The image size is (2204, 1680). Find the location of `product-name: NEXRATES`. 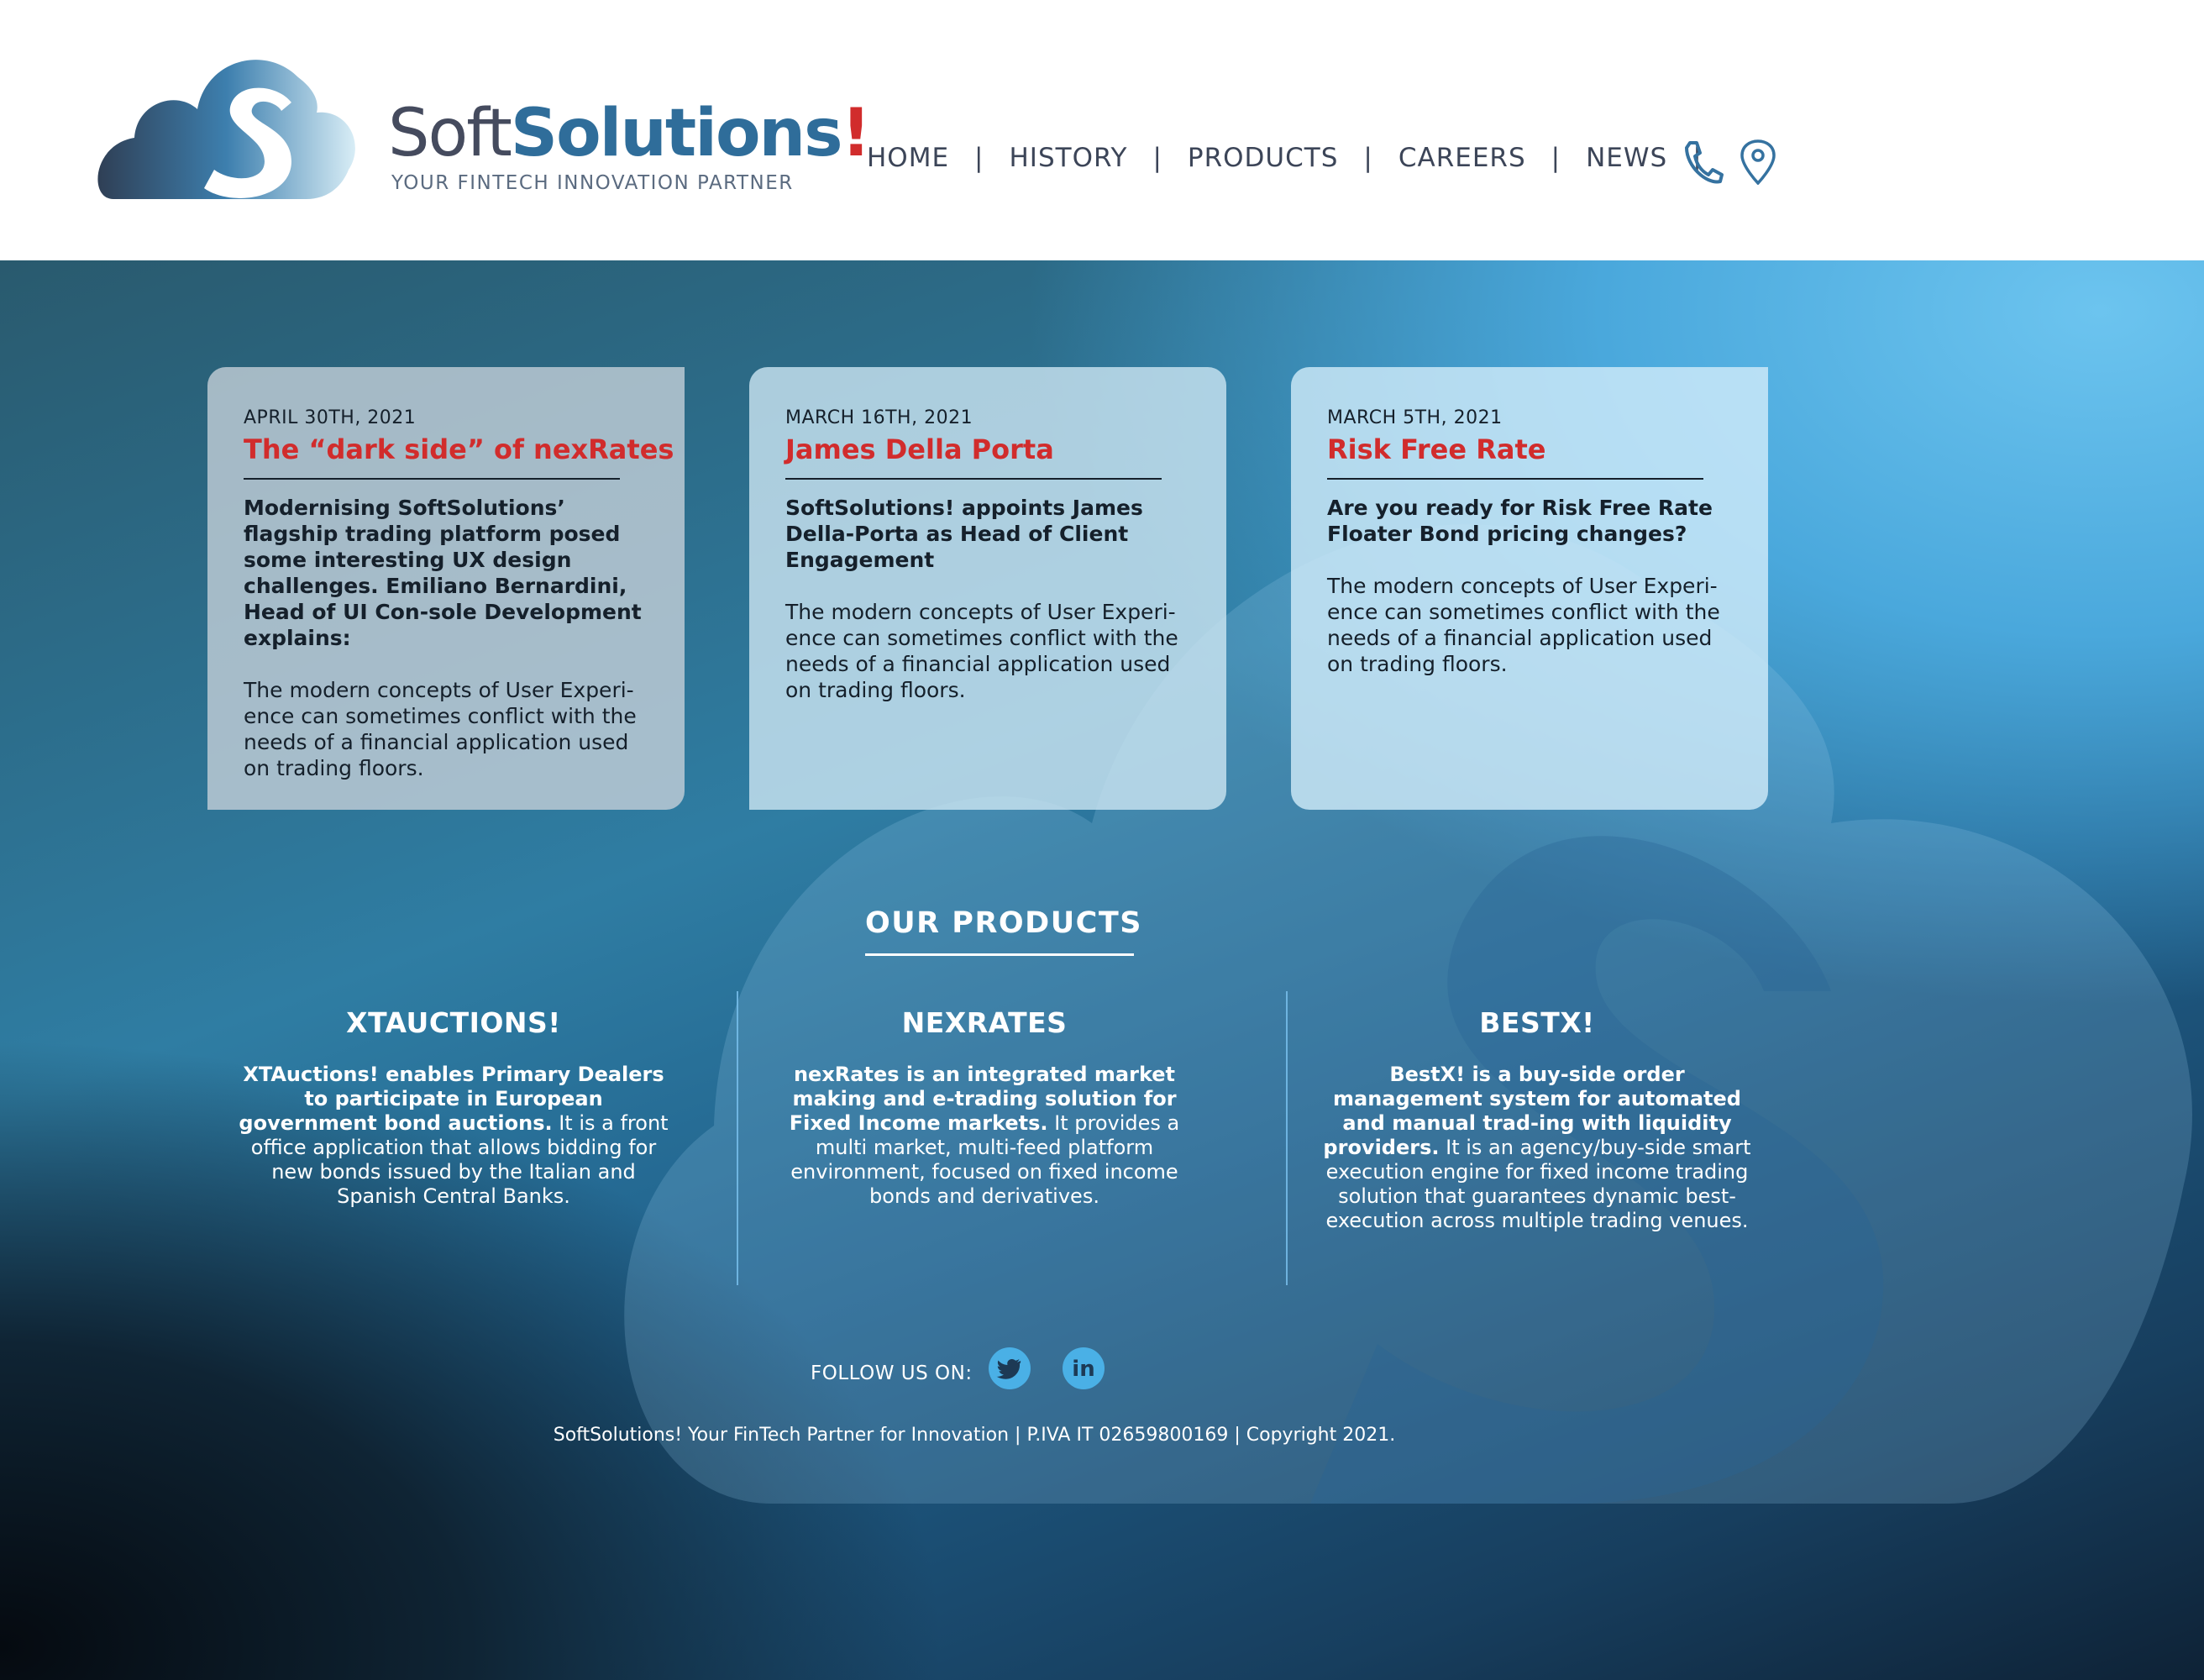

product-name: NEXRATES is located at coordinates (984, 1022).